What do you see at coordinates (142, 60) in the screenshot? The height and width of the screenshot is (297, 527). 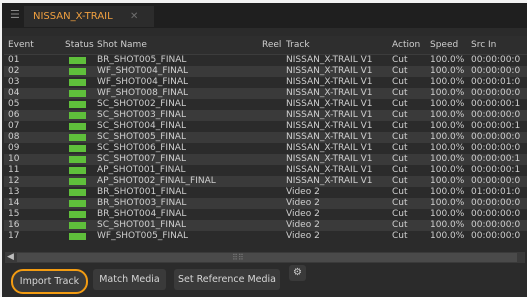 I see `row-shot-name: BR_SHOT005_FINAL` at bounding box center [142, 60].